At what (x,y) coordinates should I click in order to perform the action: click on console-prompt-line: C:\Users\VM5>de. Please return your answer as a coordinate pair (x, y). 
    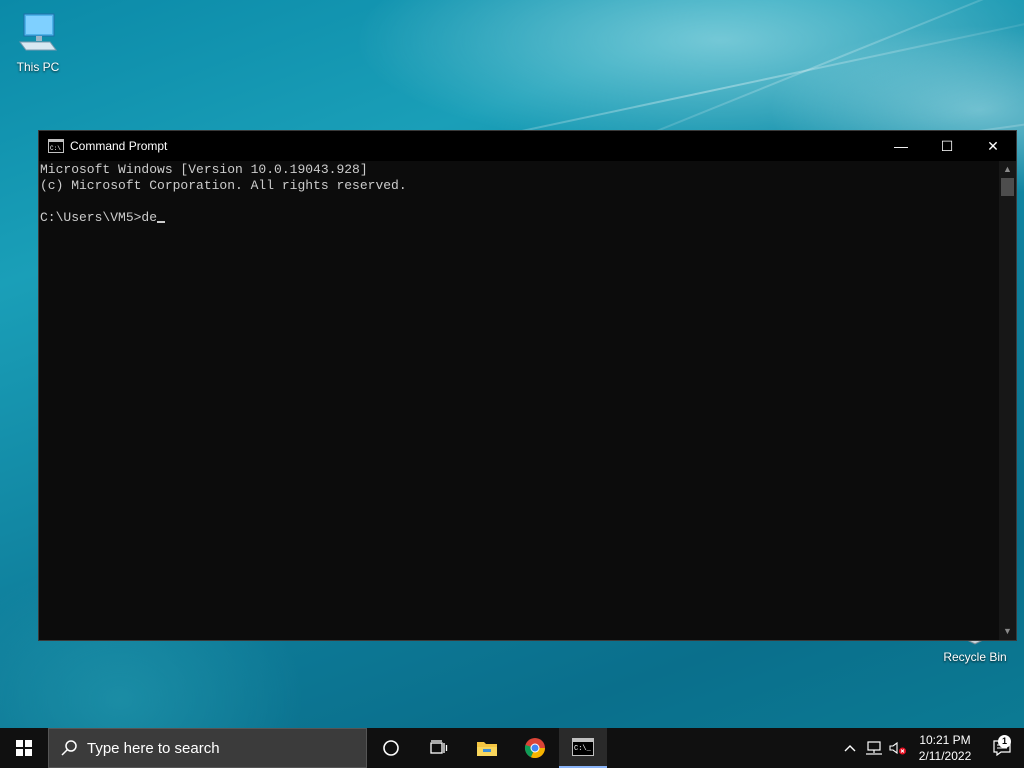
    Looking at the image, I should click on (519, 218).